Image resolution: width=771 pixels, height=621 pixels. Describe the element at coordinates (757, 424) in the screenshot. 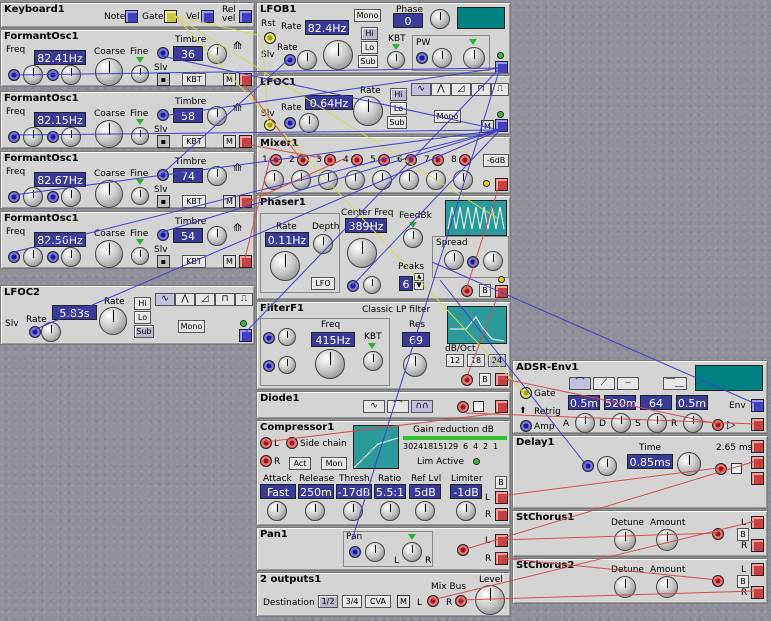

I see `audio-output` at that location.